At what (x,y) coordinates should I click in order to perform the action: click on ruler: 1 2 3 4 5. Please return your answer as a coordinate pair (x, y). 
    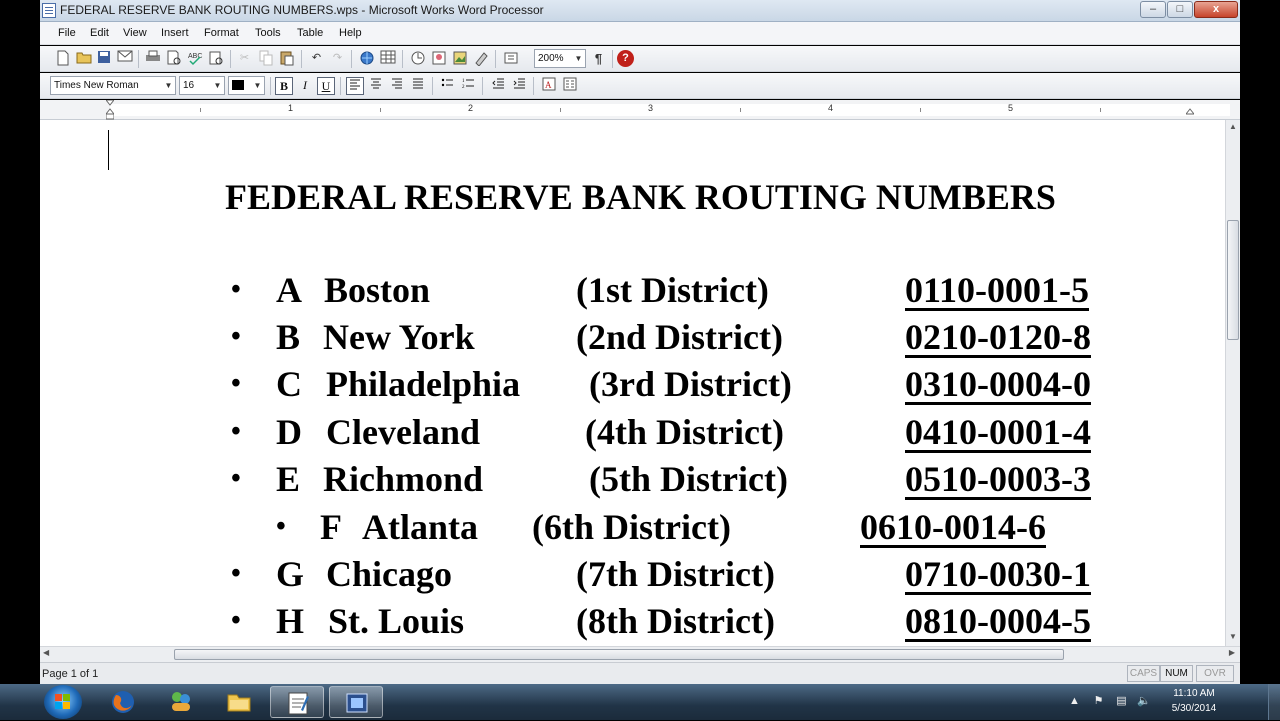
    Looking at the image, I should click on (640, 109).